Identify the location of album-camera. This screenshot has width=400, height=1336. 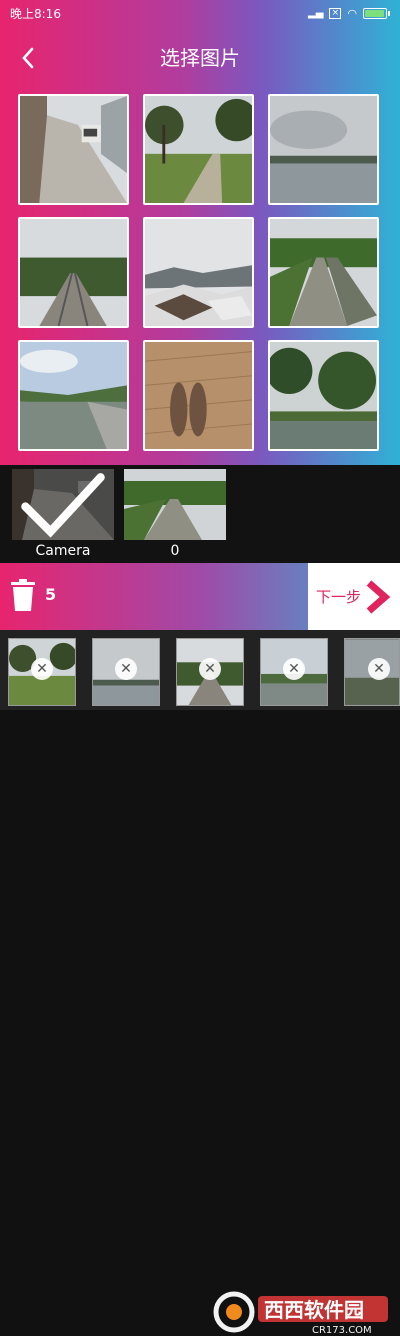
(63, 504).